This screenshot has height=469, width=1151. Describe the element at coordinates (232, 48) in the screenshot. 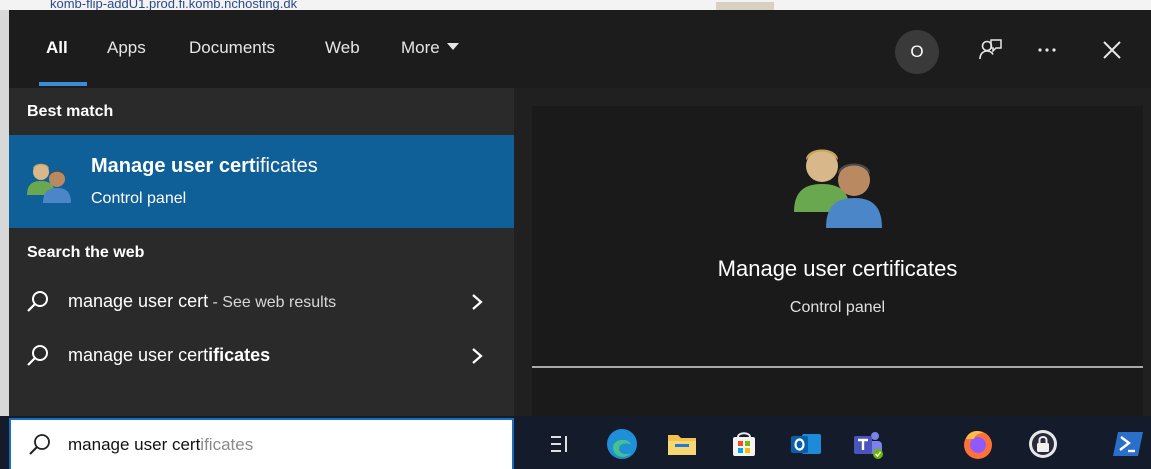

I see `tab-documents: Documents` at that location.